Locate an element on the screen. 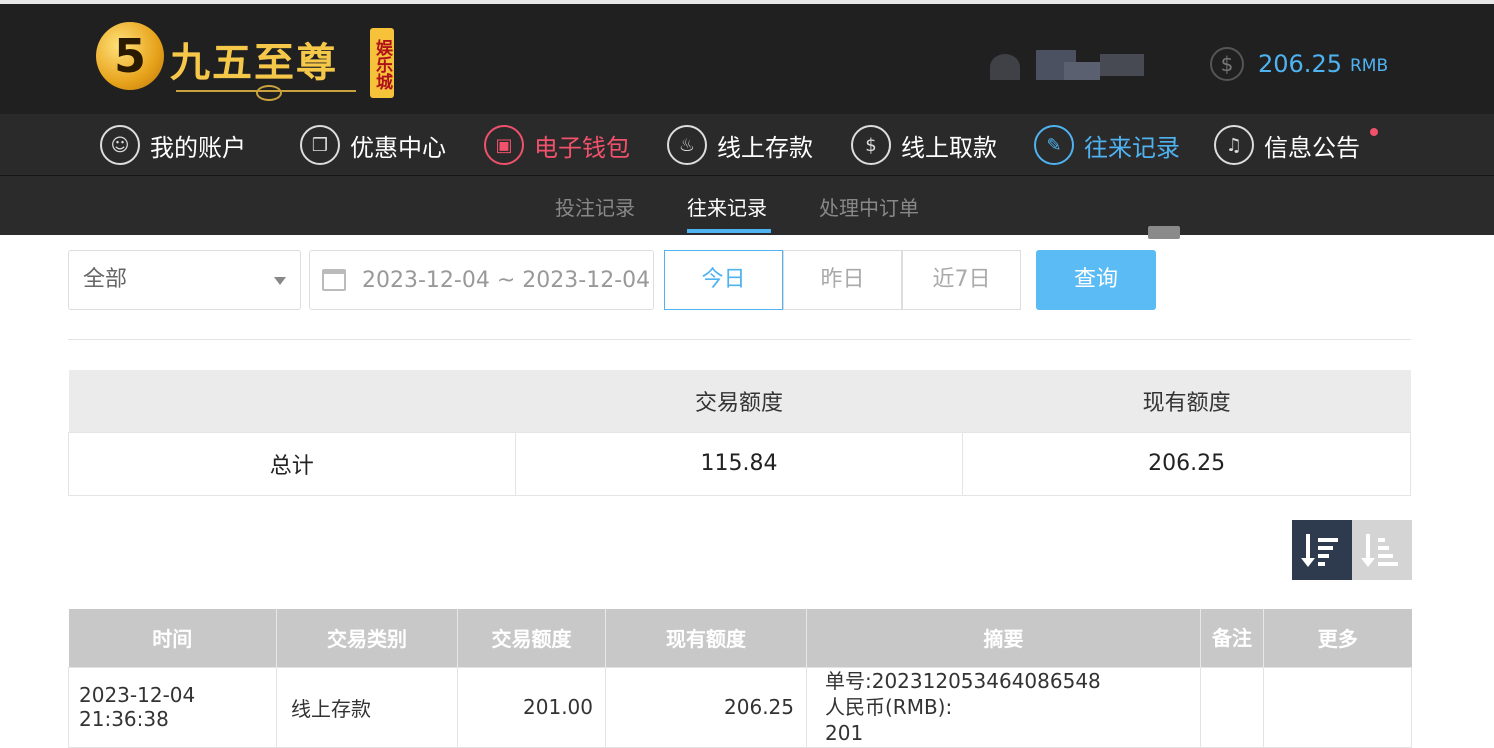 The height and width of the screenshot is (748, 1494). sort-descending-button is located at coordinates (1322, 550).